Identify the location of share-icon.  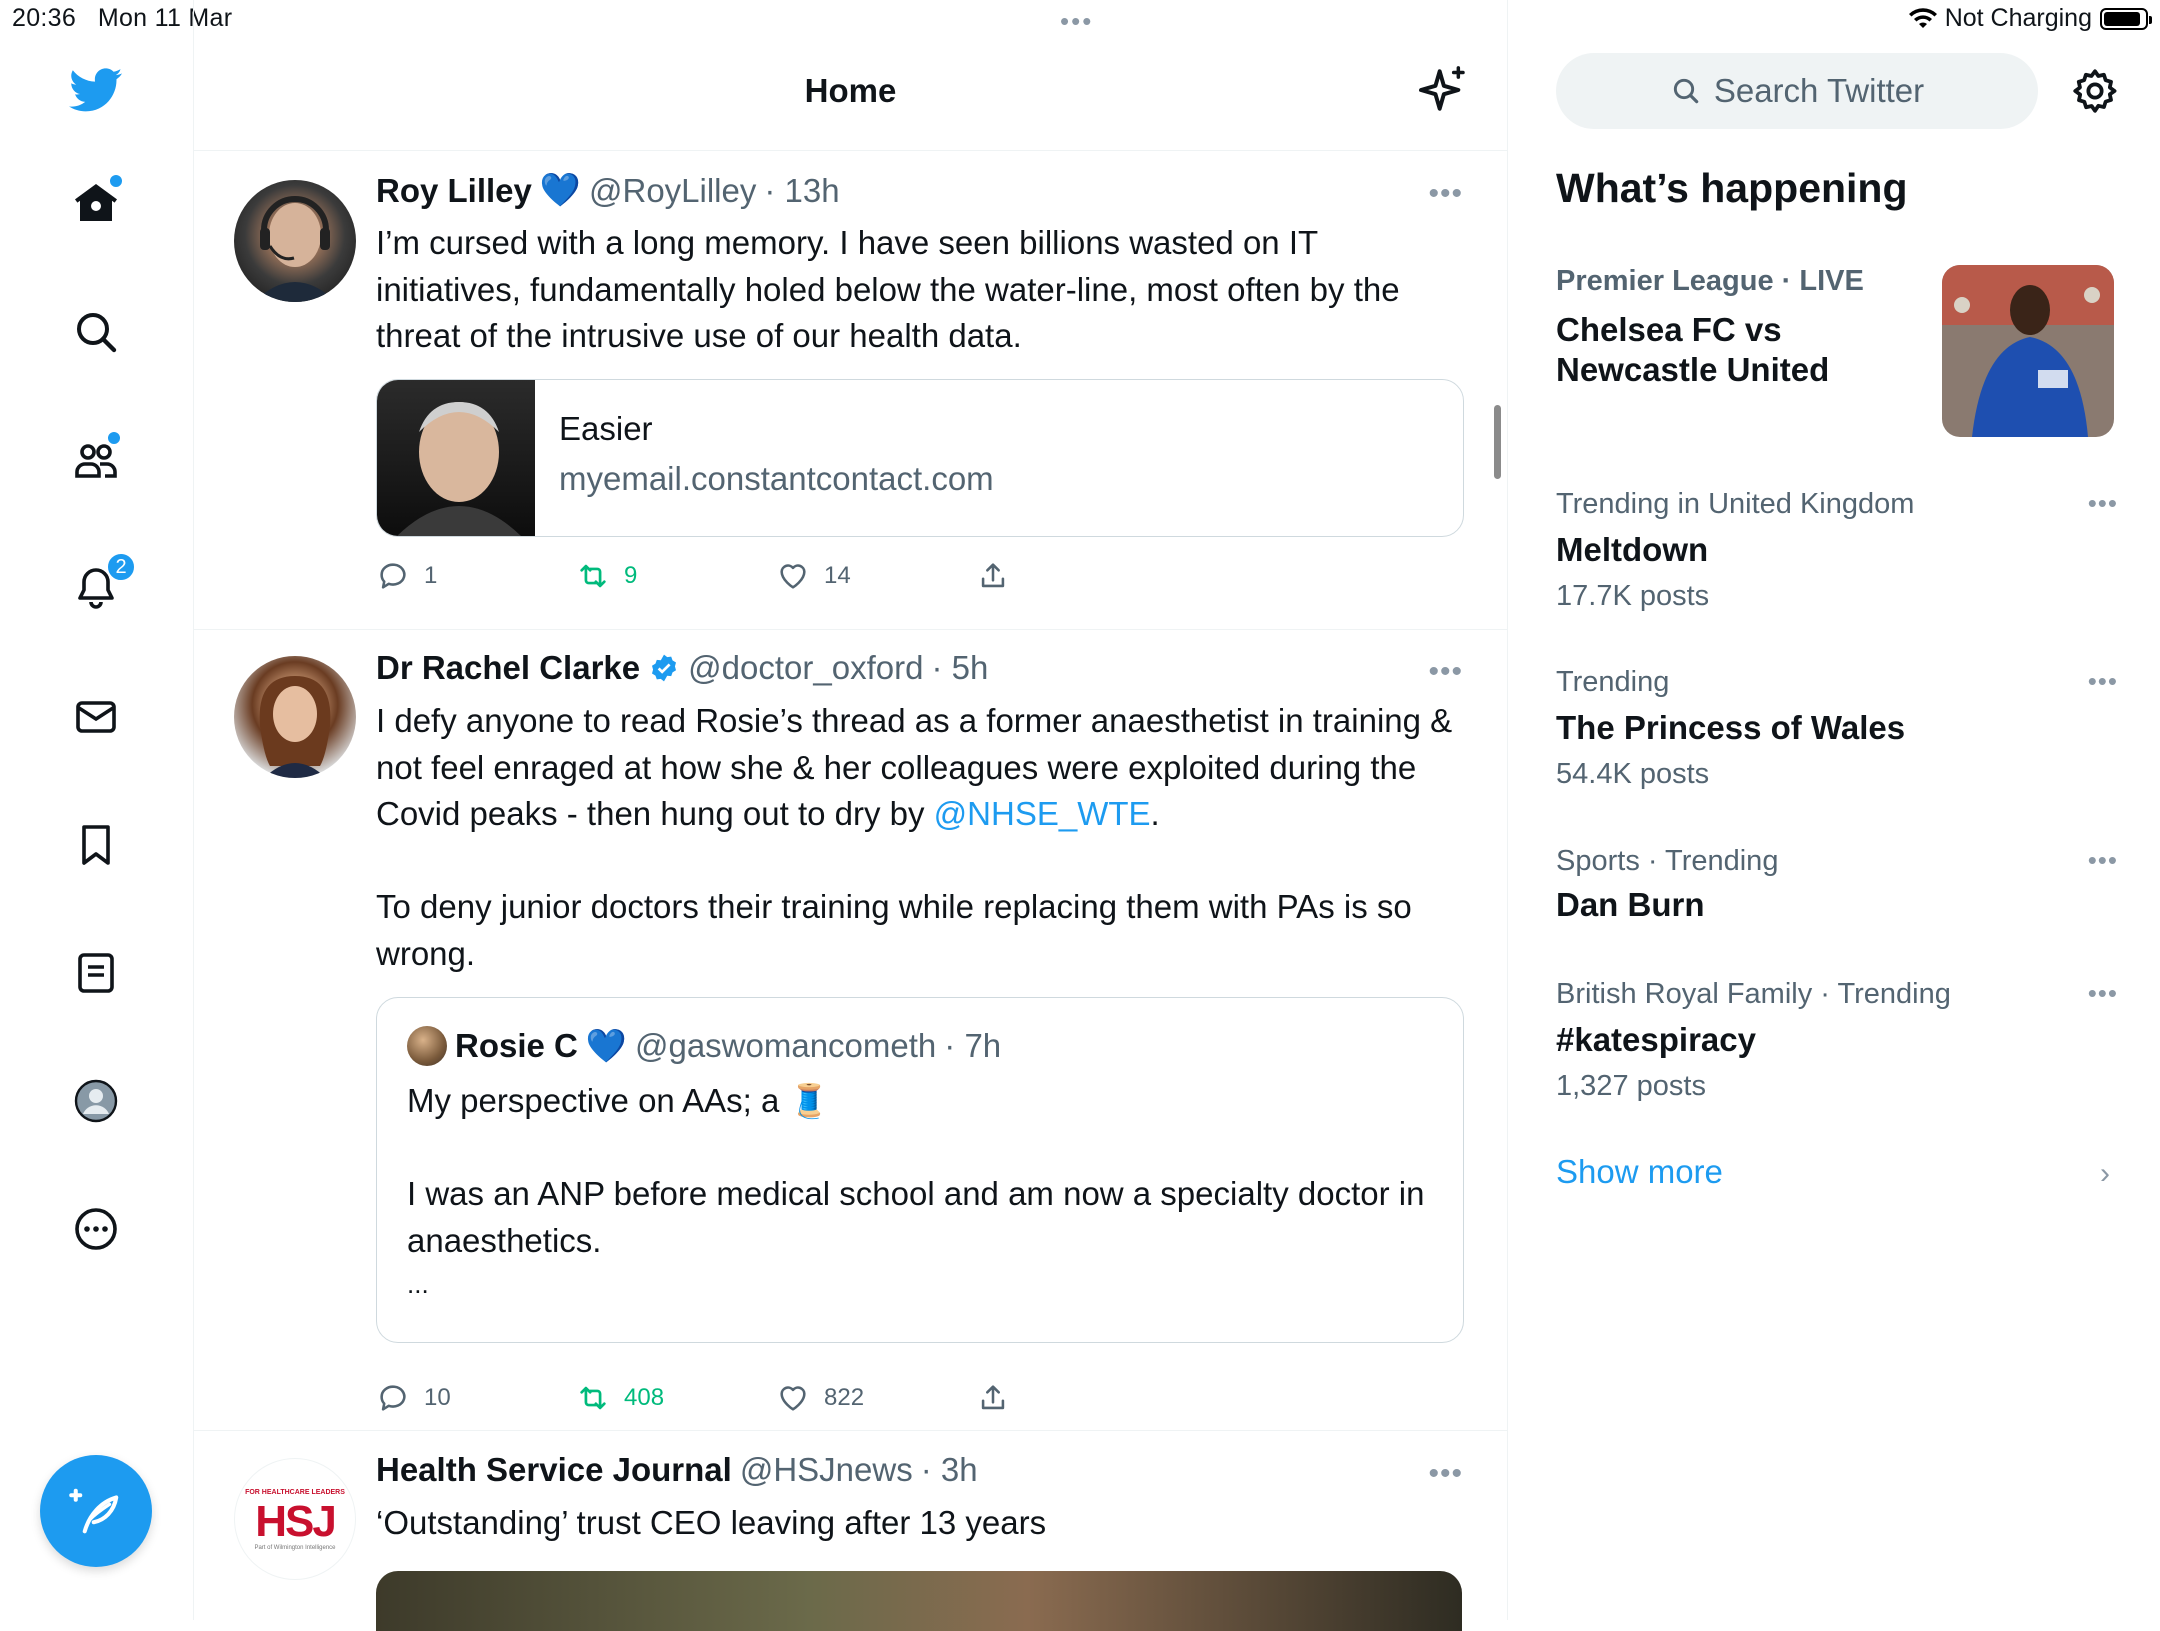
(993, 575).